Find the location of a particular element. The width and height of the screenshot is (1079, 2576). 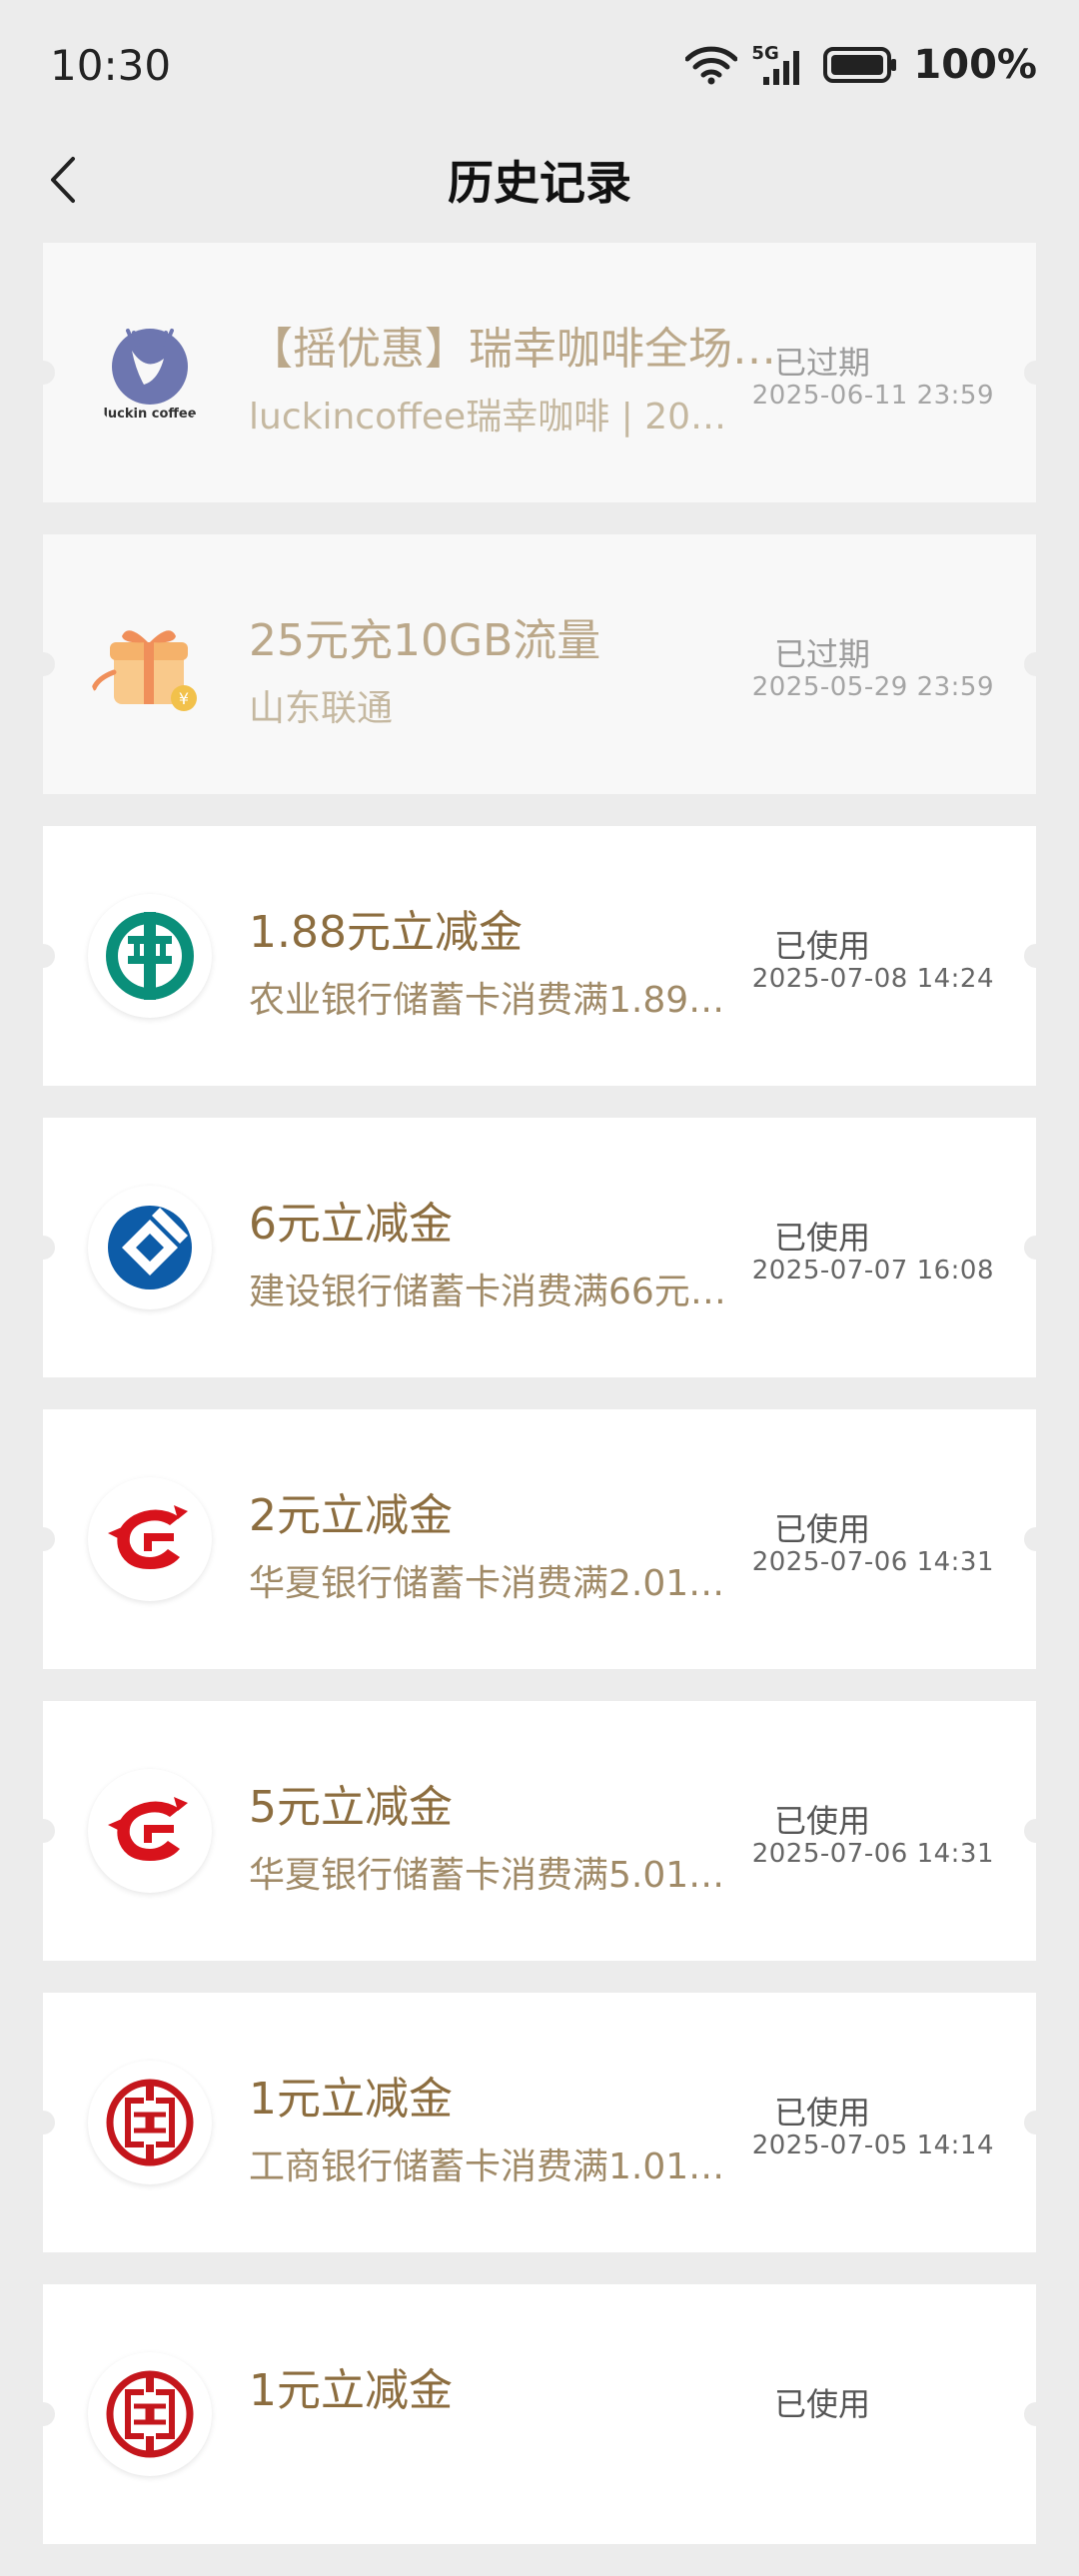

signal-icon: 5G is located at coordinates (780, 65).